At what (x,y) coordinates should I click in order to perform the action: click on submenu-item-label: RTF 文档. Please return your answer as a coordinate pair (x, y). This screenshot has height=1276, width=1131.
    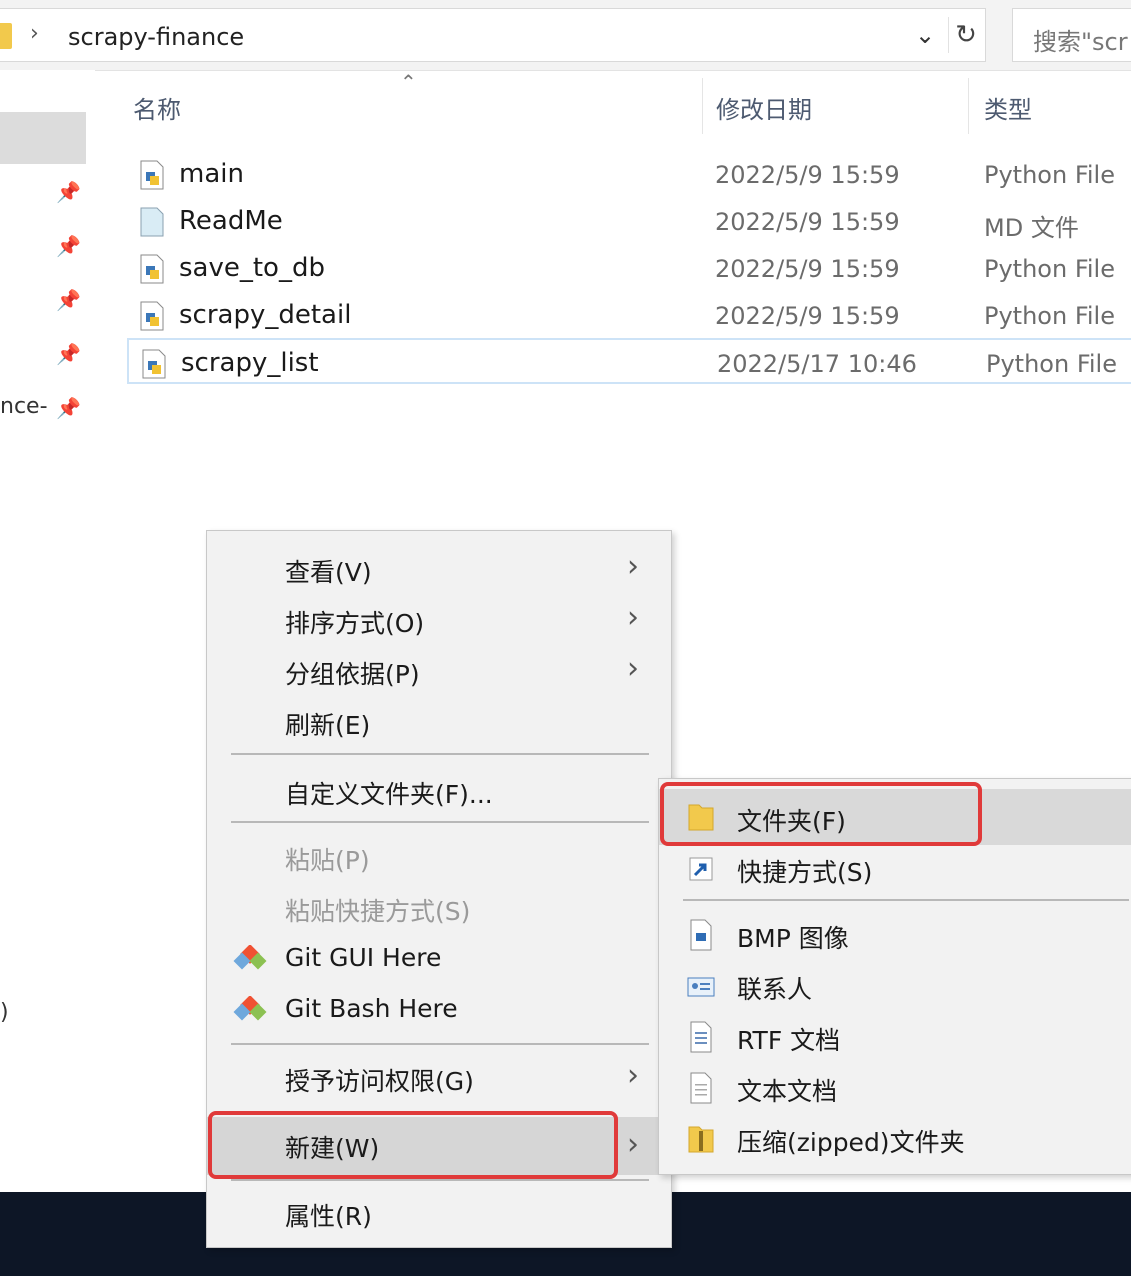
    Looking at the image, I should click on (789, 1040).